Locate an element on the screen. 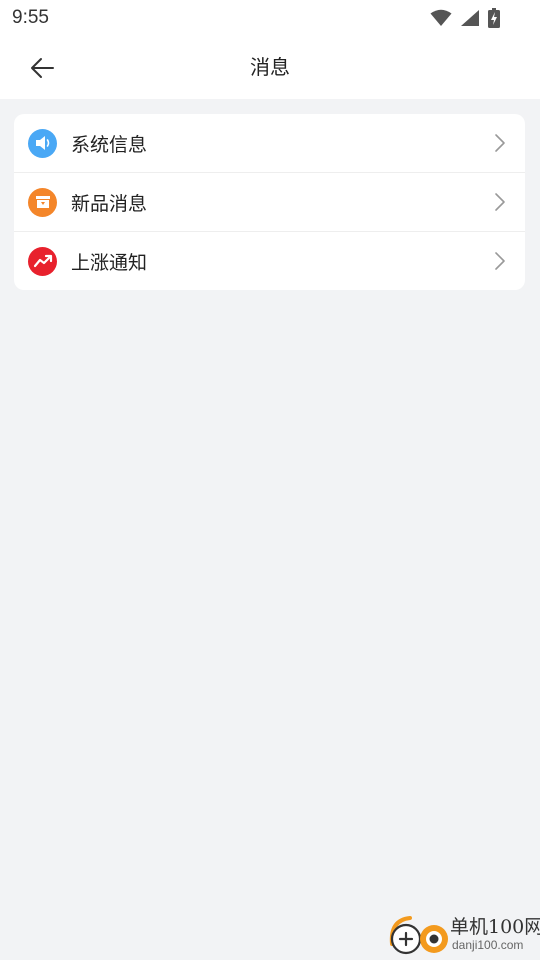 Image resolution: width=540 pixels, height=960 pixels. back-button is located at coordinates (42, 68).